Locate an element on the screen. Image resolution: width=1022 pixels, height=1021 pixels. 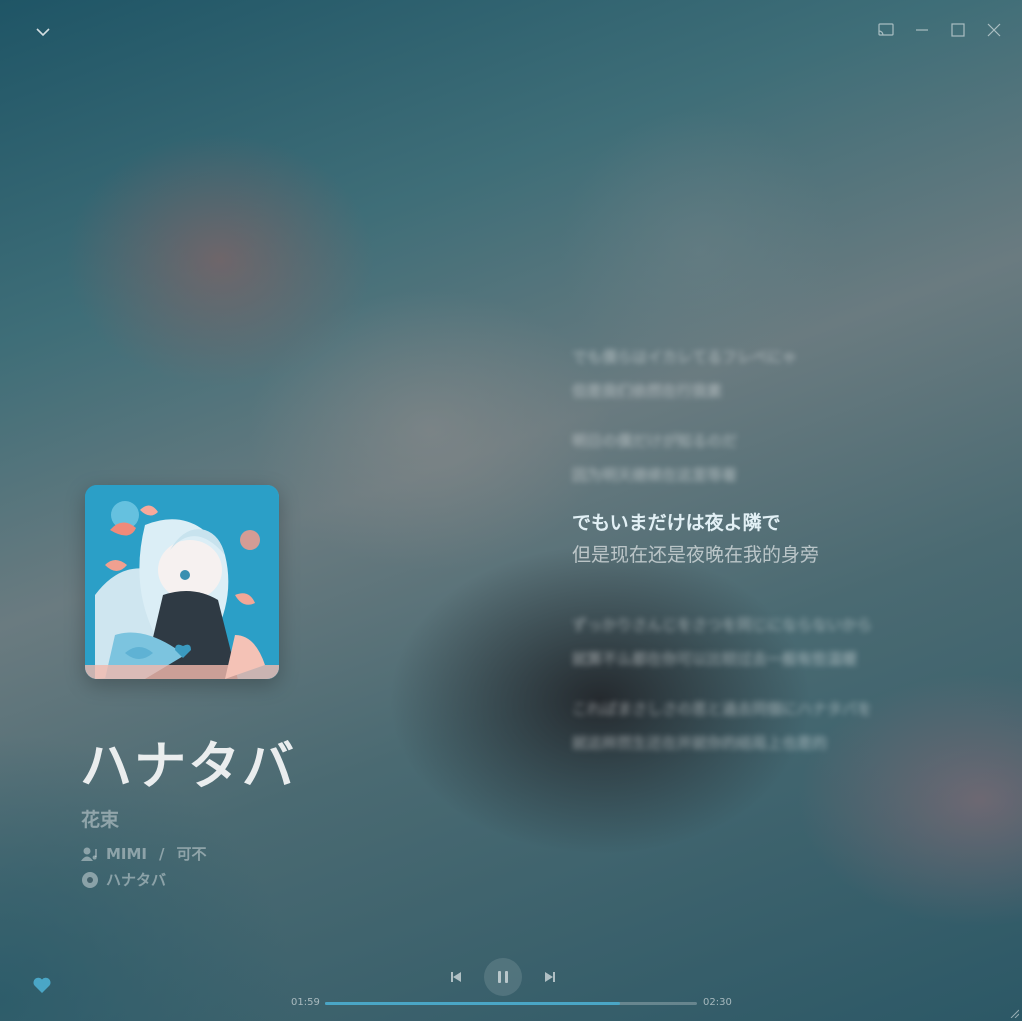
skip-previous-icon is located at coordinates (456, 977).